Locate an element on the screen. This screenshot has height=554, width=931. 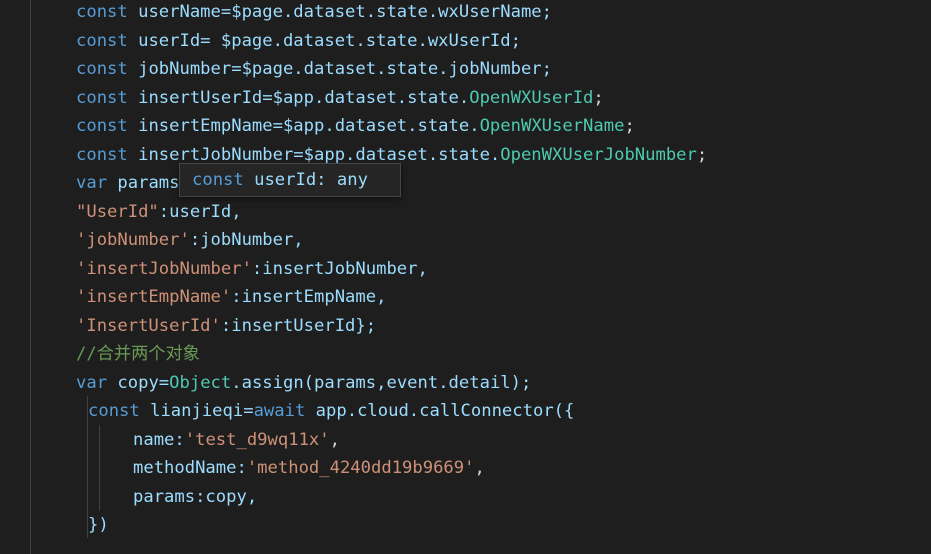
code-text: params:copy, is located at coordinates (195, 497).